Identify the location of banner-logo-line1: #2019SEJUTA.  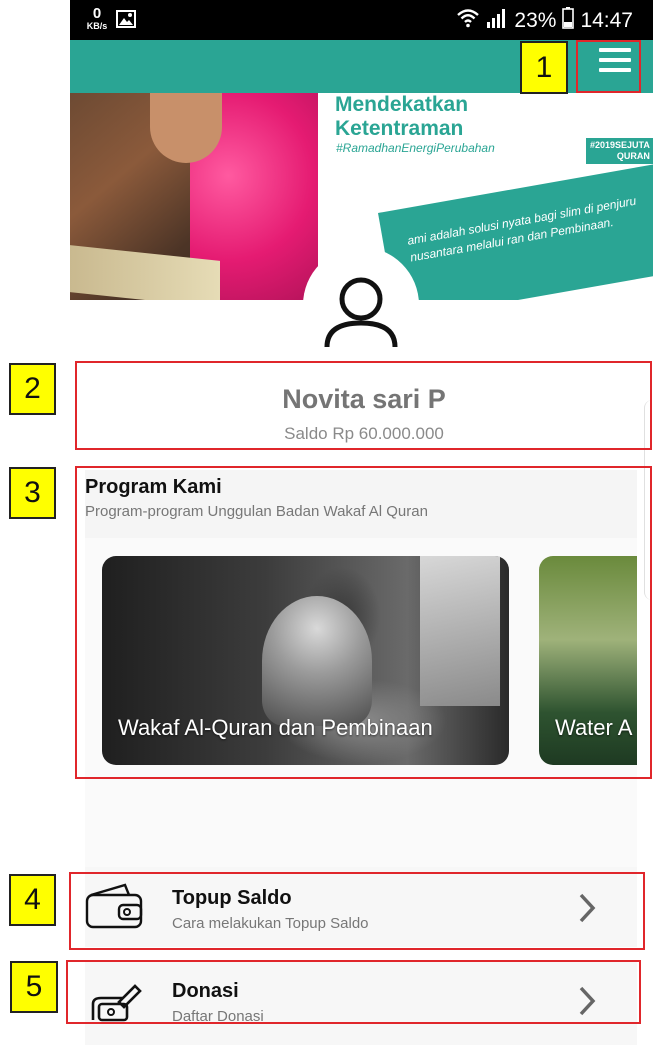
(620, 145).